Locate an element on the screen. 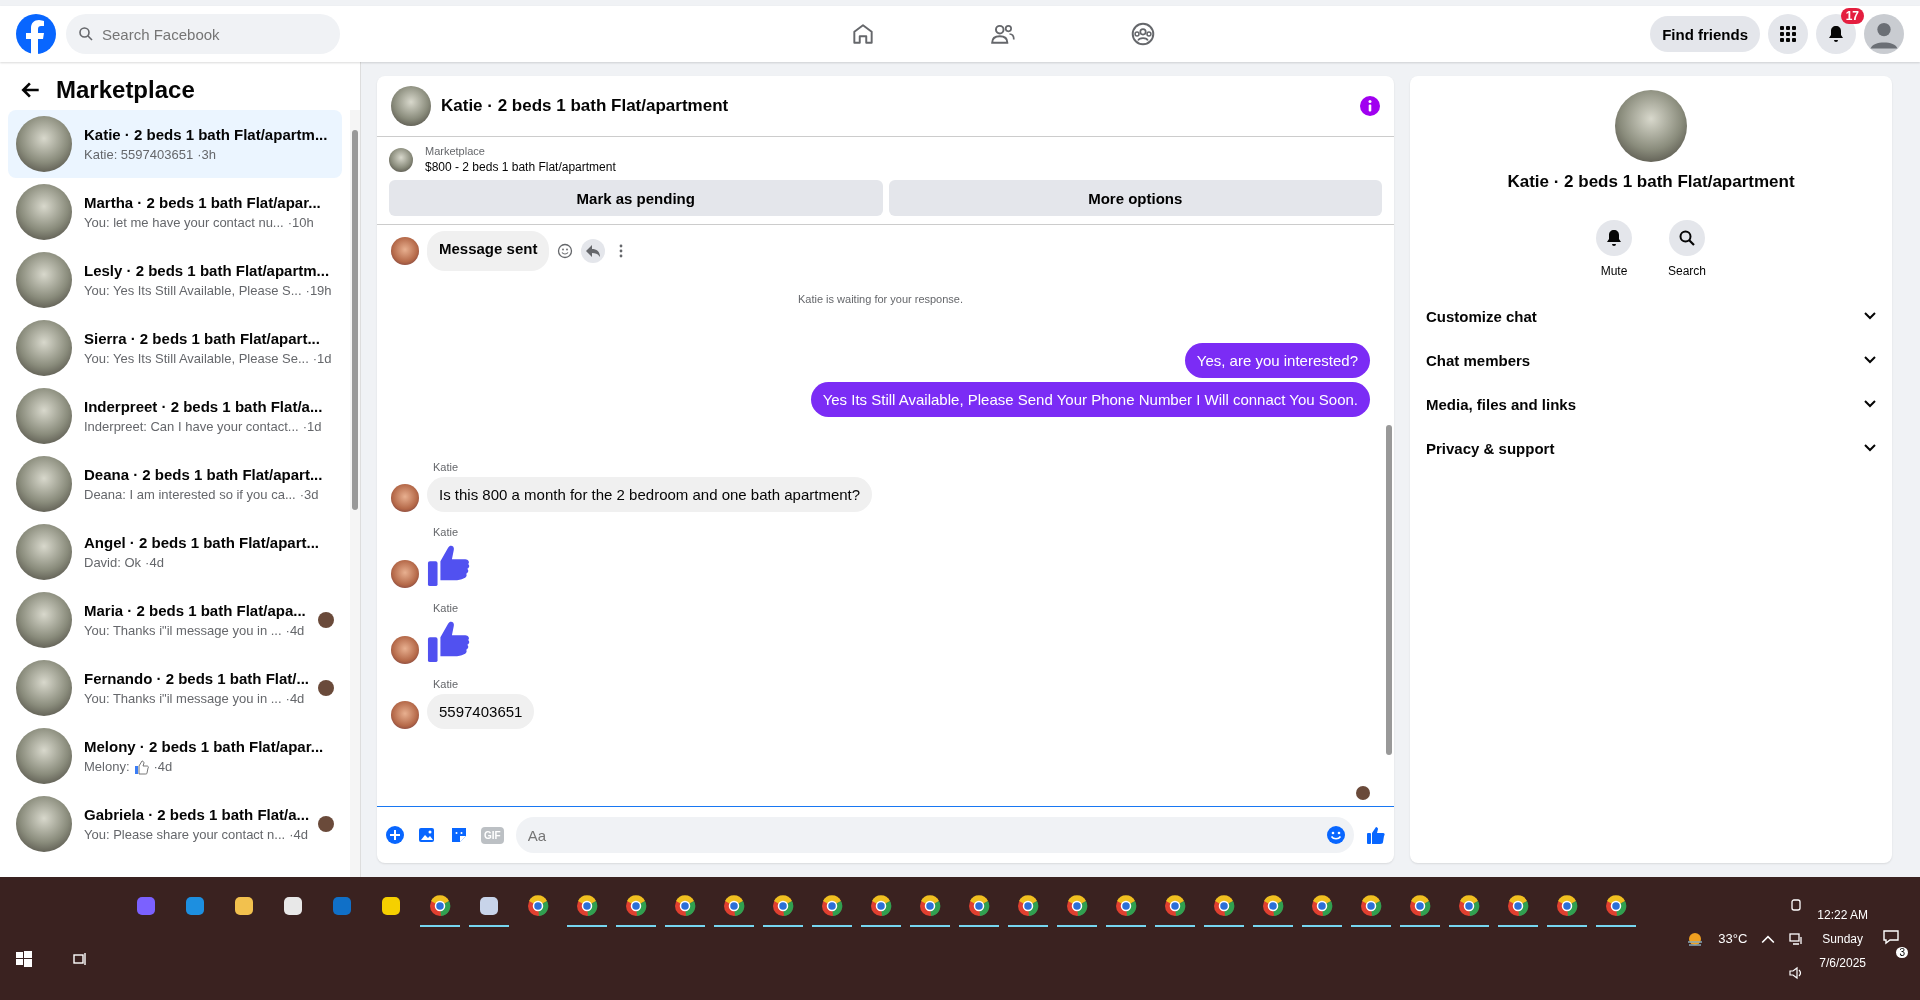 The width and height of the screenshot is (1920, 1000). action-label: Search is located at coordinates (1687, 271).